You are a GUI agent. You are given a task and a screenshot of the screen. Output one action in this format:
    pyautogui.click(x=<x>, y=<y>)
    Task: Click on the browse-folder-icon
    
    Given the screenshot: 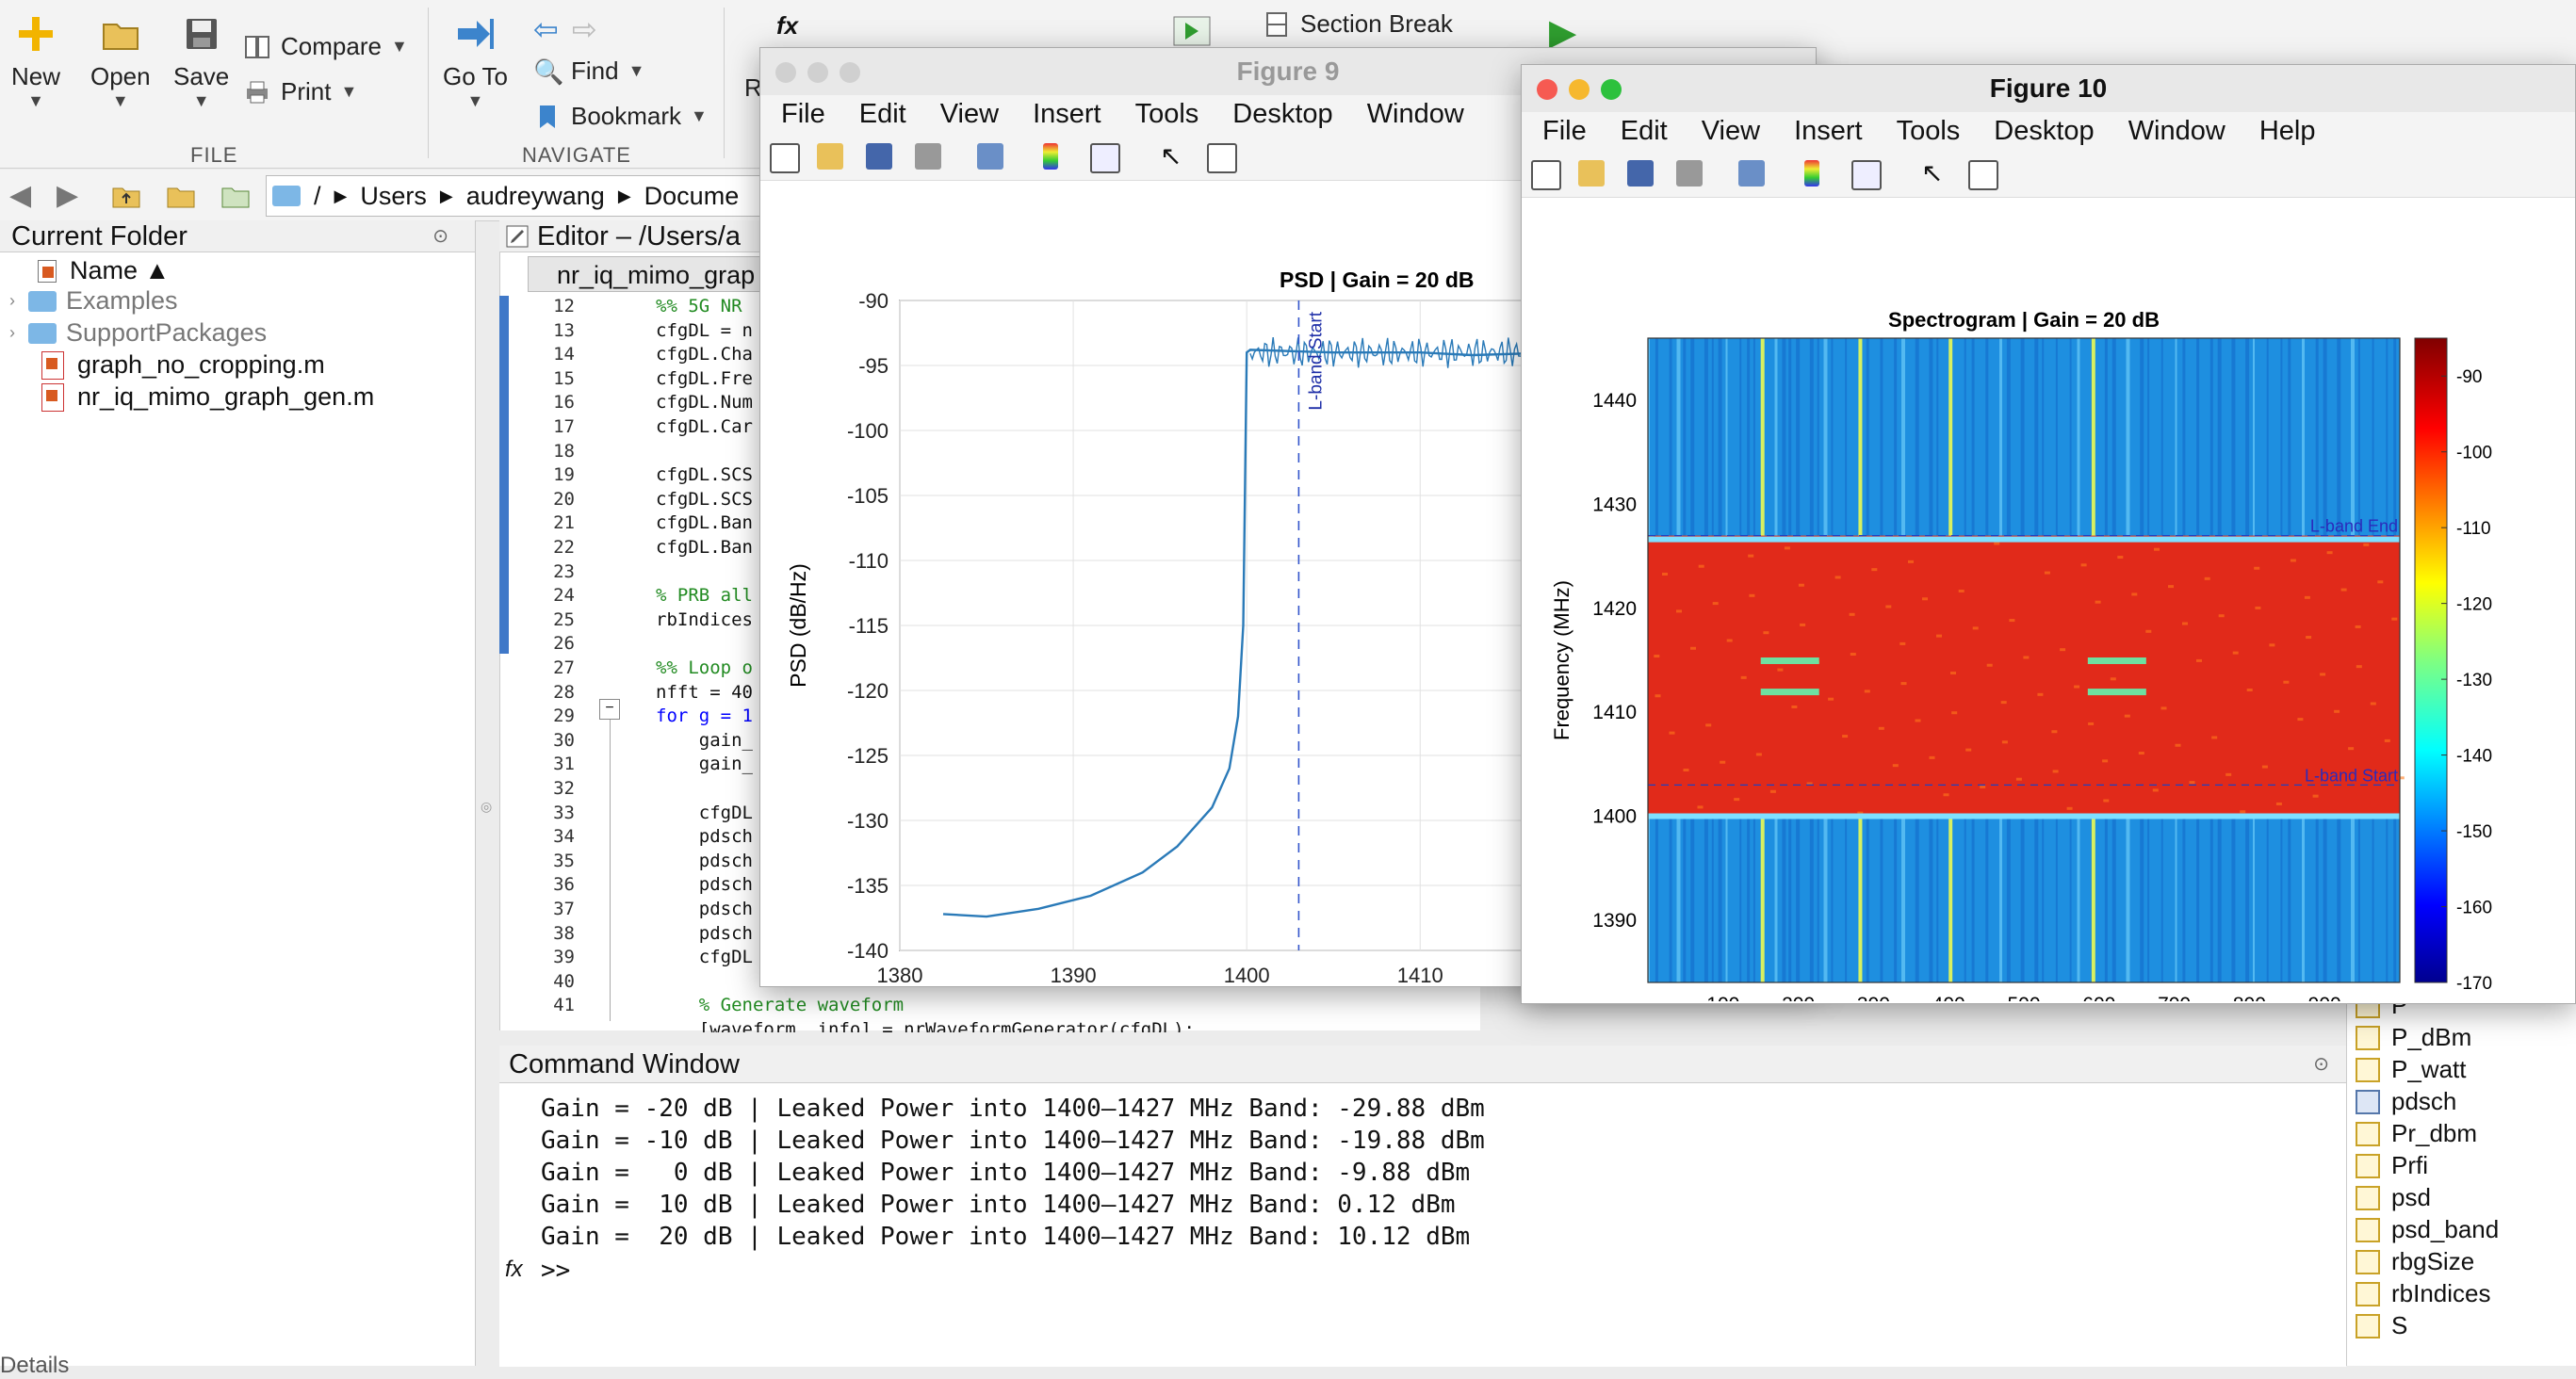 What is the action you would take?
    pyautogui.click(x=181, y=195)
    